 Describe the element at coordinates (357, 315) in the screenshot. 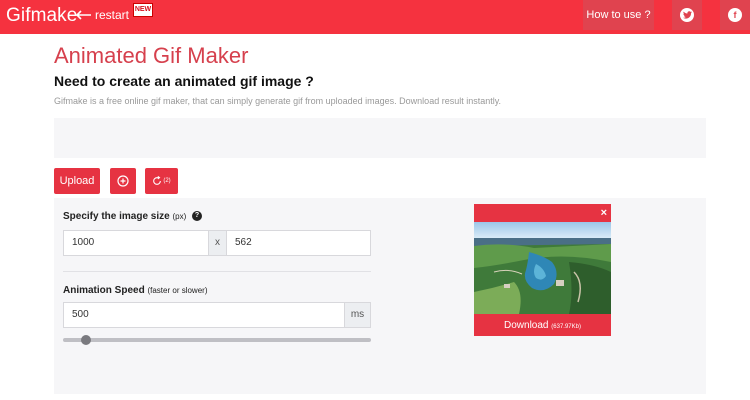

I see `speed-unit: ms` at that location.